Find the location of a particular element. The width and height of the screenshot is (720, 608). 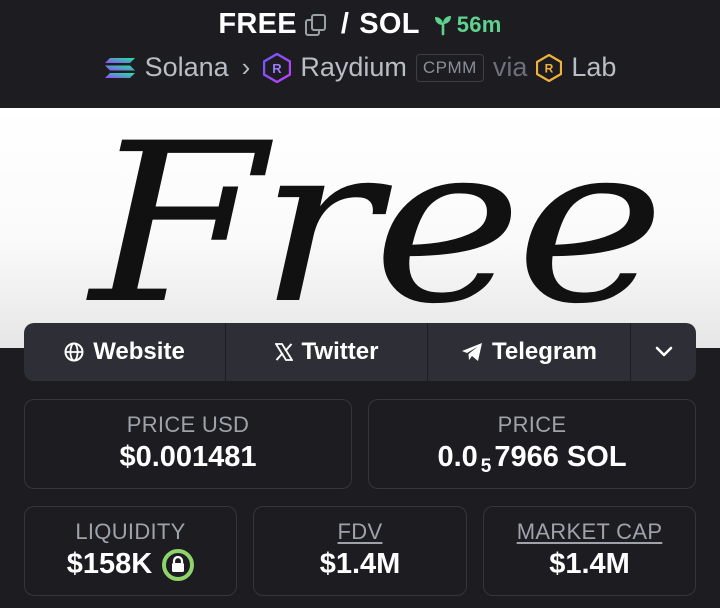

pair-title: FREE / SOL 56m is located at coordinates (360, 24).